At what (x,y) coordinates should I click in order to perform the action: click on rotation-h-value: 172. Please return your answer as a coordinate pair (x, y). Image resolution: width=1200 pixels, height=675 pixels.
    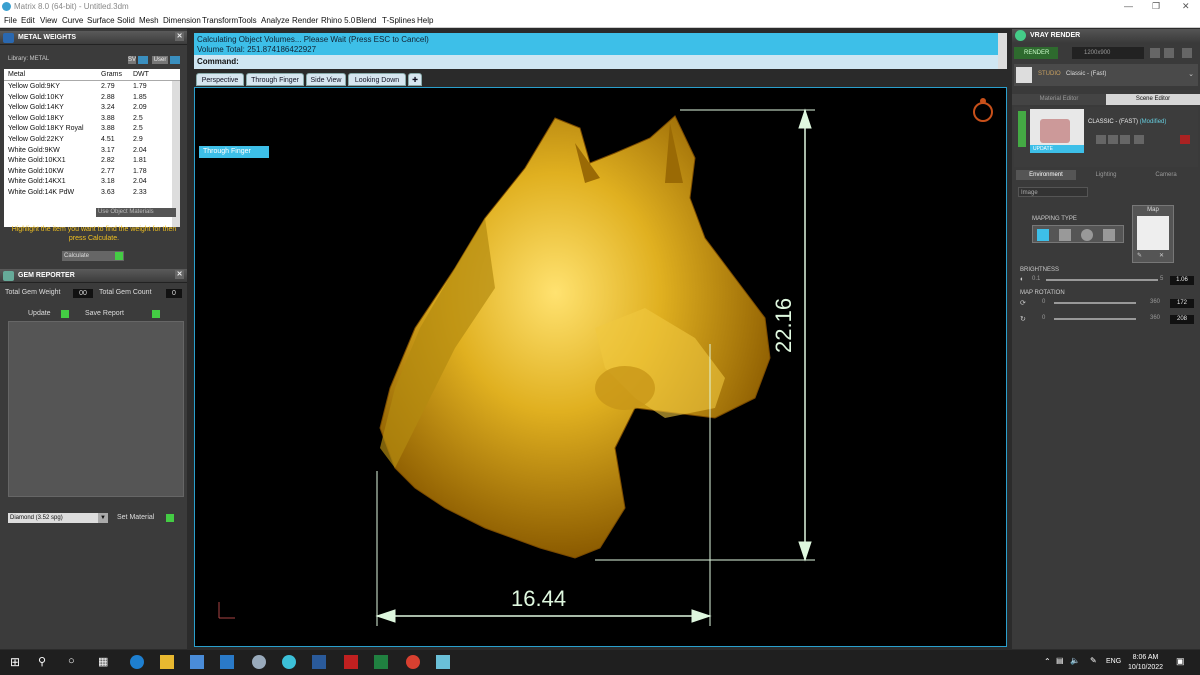
    Looking at the image, I should click on (1182, 303).